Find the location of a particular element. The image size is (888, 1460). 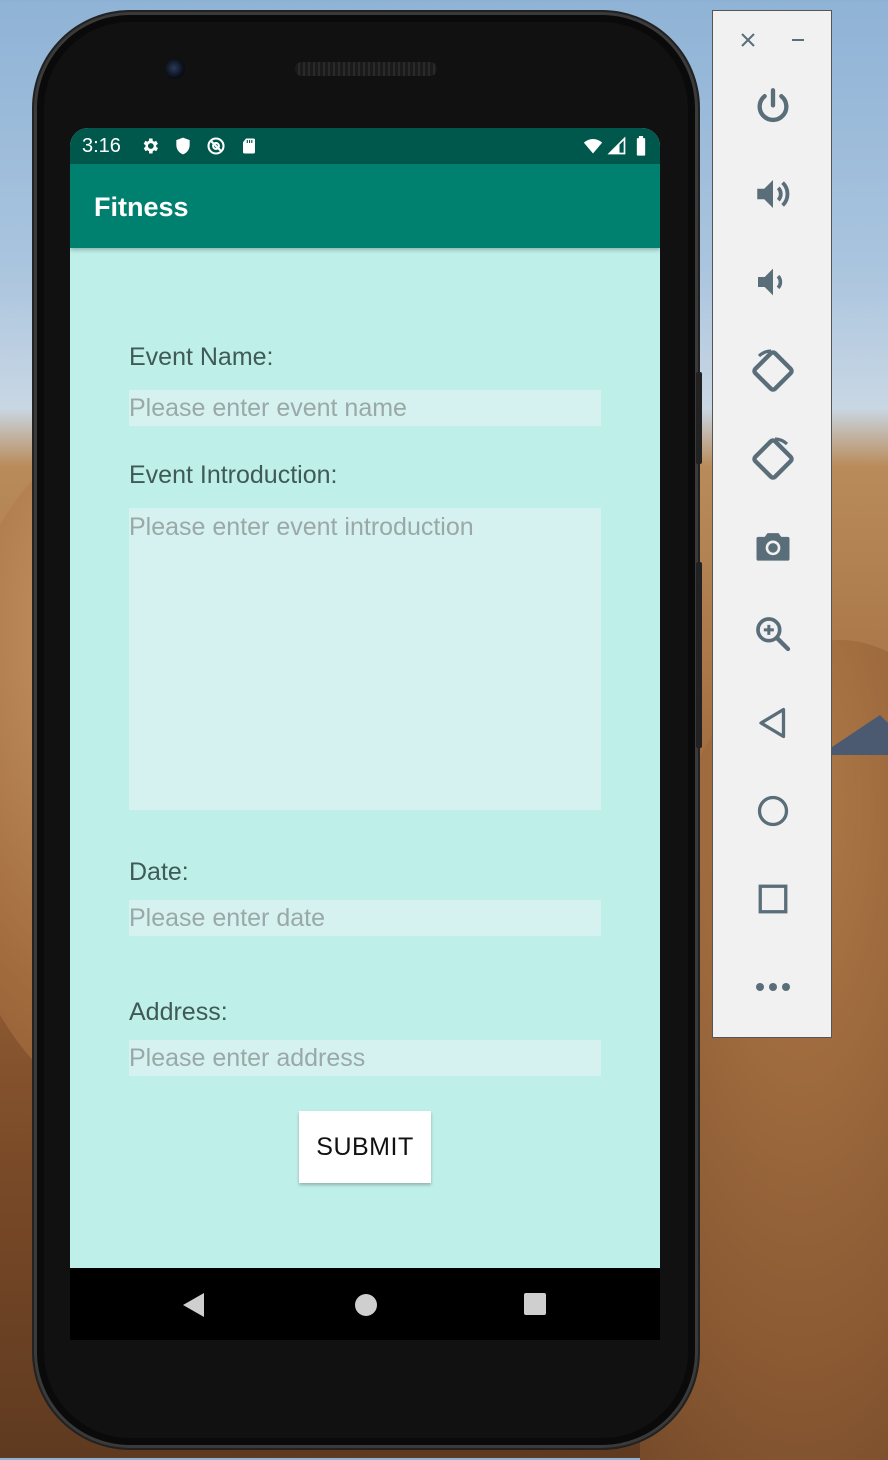

more-icon is located at coordinates (773, 987).